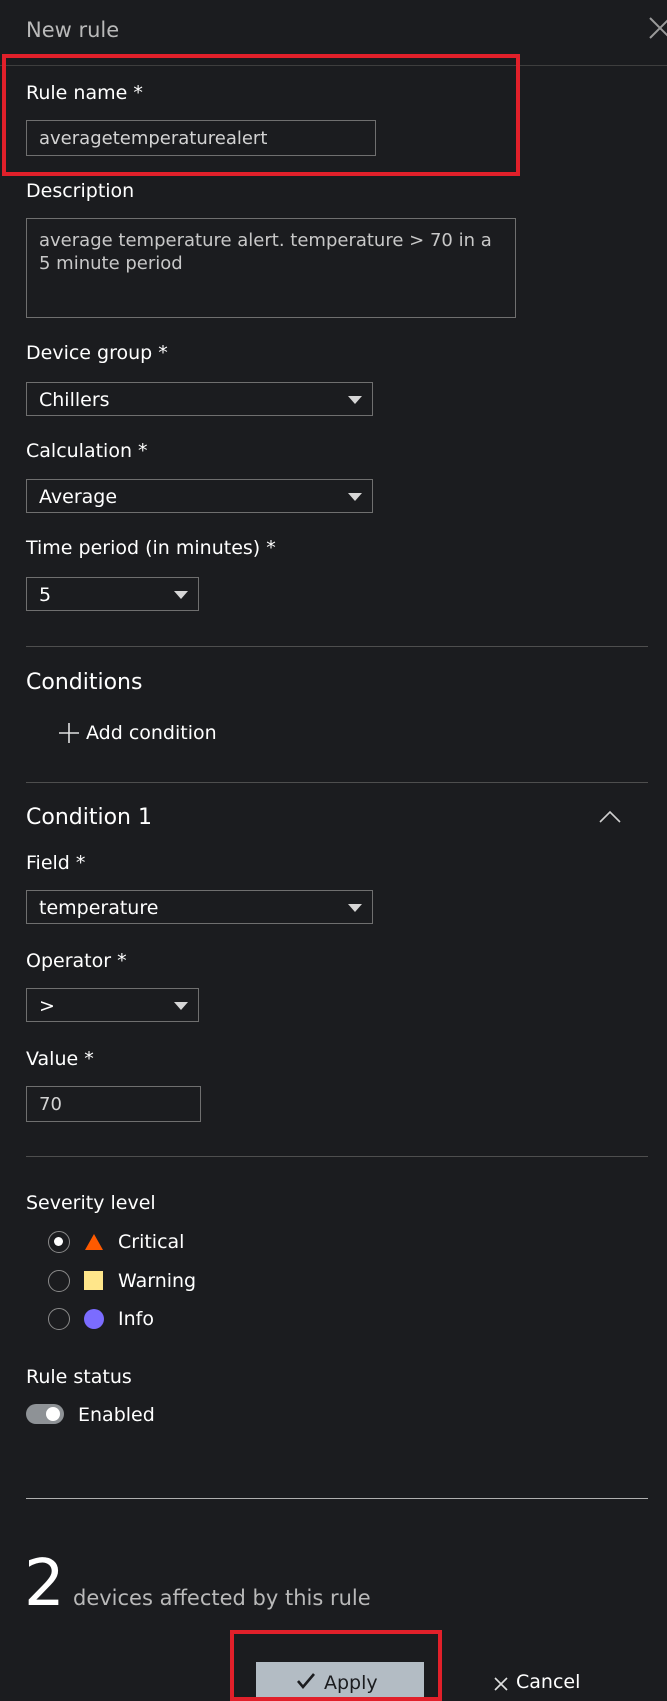  What do you see at coordinates (351, 1683) in the screenshot?
I see `apply-label: Apply` at bounding box center [351, 1683].